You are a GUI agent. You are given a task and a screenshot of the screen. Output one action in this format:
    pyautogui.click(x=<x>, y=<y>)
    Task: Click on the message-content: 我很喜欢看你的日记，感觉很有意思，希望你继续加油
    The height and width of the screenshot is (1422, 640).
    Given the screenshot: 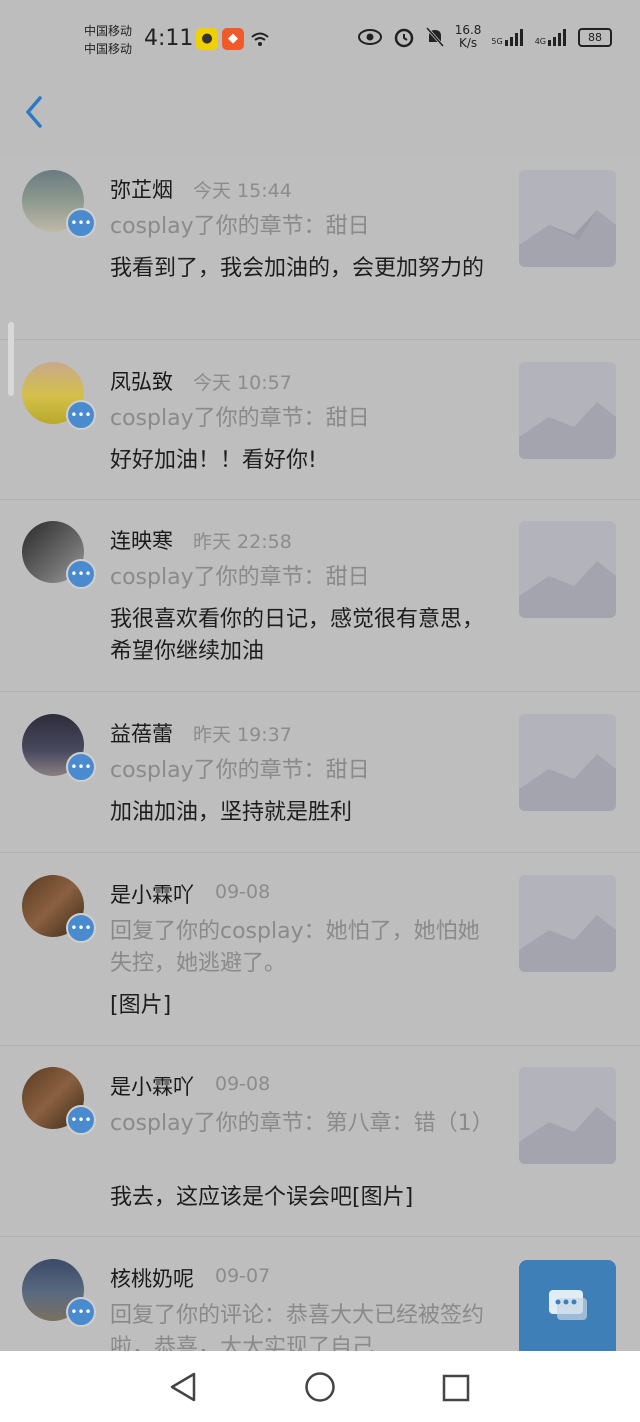 What is the action you would take?
    pyautogui.click(x=297, y=635)
    